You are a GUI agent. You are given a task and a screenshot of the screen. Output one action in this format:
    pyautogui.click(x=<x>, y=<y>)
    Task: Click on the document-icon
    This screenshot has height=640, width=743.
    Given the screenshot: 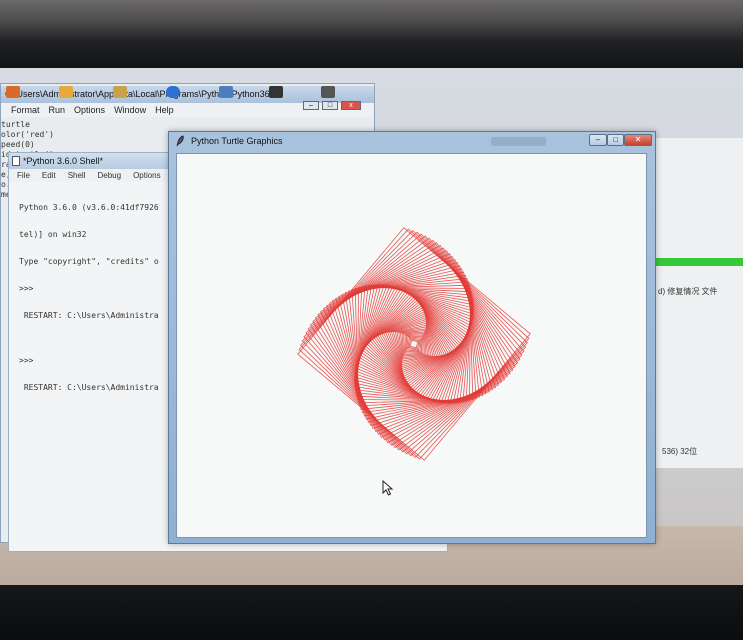 What is the action you would take?
    pyautogui.click(x=16, y=161)
    